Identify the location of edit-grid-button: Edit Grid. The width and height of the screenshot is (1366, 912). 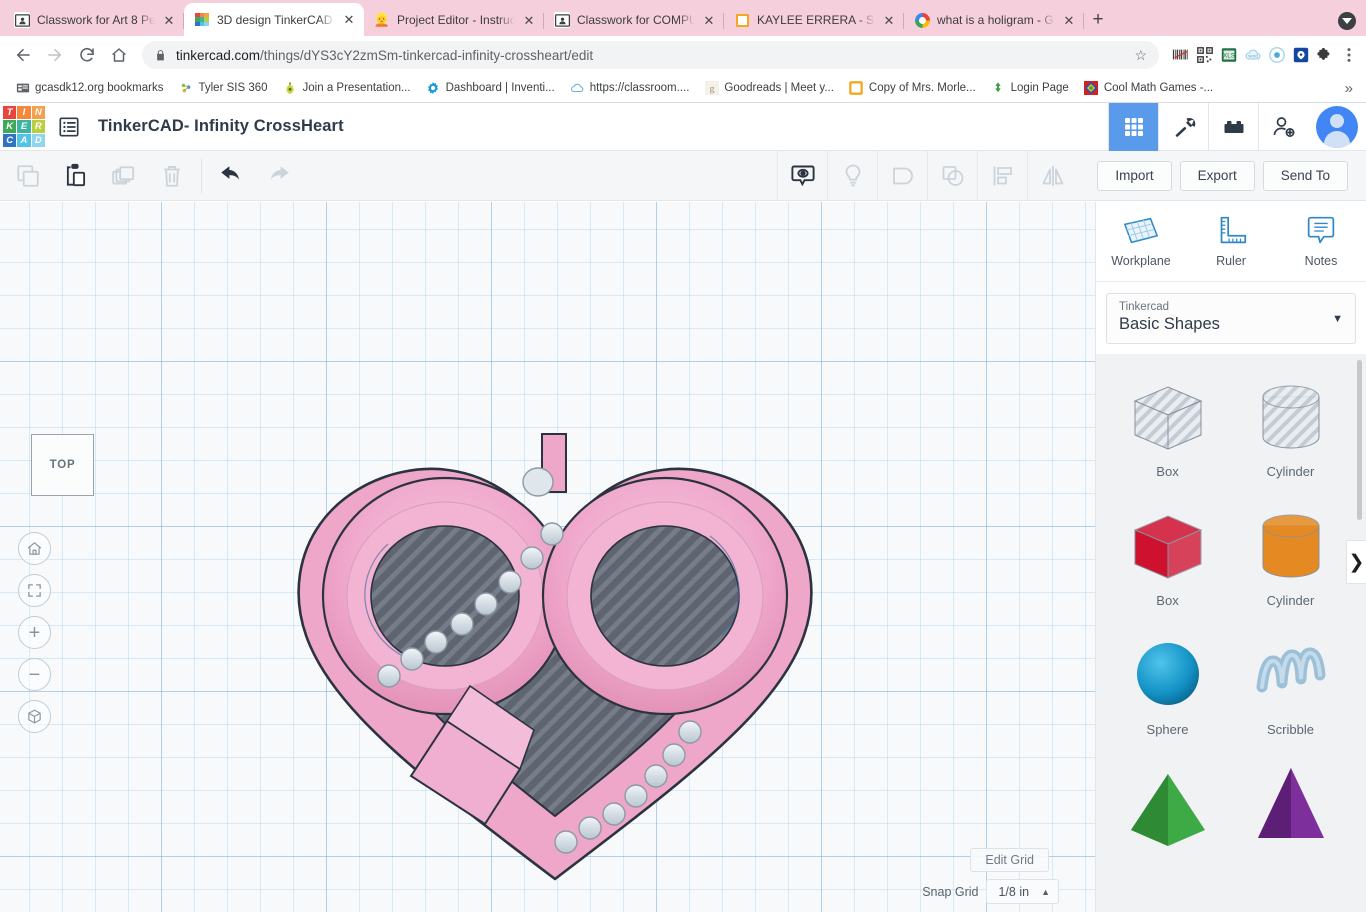
(1009, 860).